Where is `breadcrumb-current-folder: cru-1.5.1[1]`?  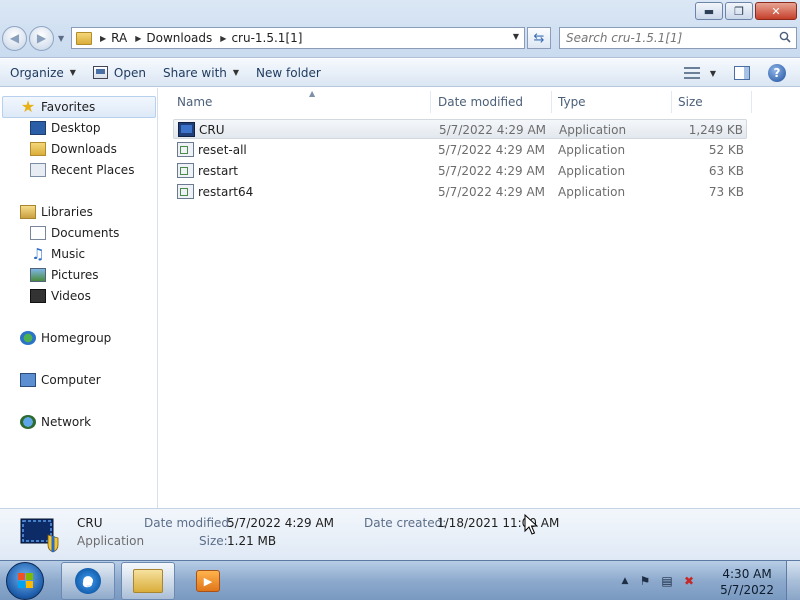 breadcrumb-current-folder: cru-1.5.1[1] is located at coordinates (266, 38).